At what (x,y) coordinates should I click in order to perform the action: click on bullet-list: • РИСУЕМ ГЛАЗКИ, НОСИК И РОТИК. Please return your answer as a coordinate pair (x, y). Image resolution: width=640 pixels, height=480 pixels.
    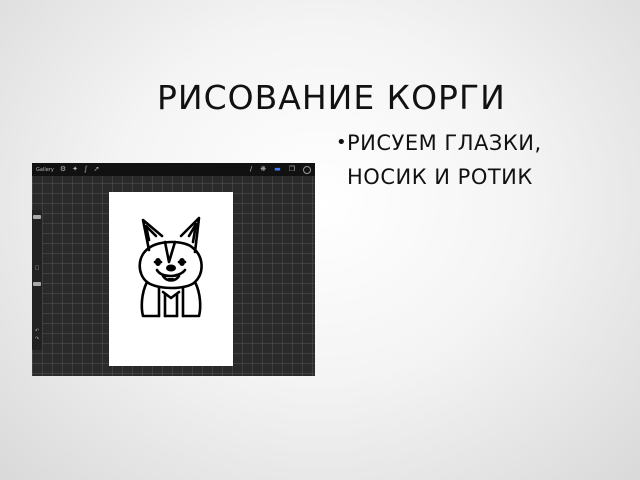
    Looking at the image, I should click on (481, 160).